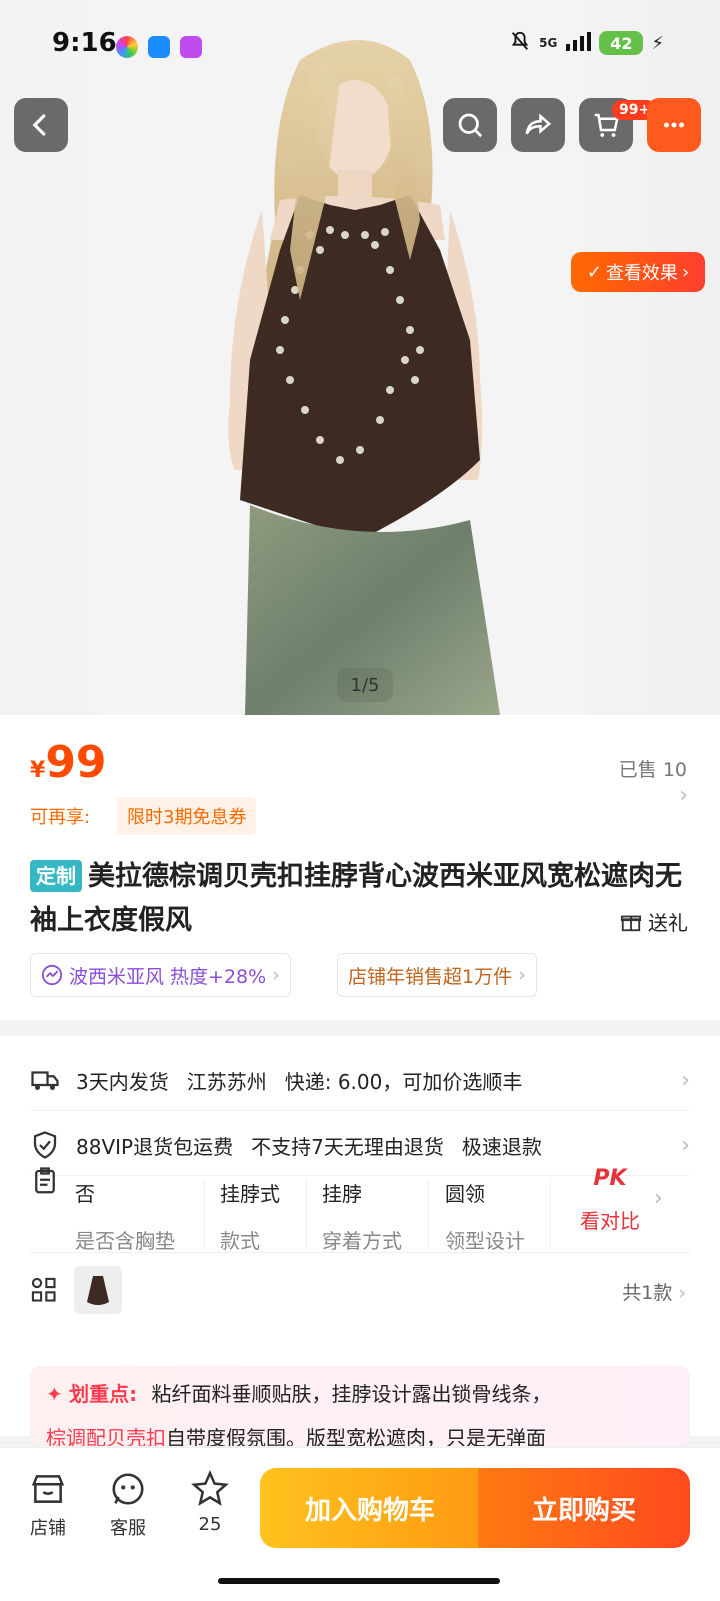 Image resolution: width=720 pixels, height=1601 pixels. Describe the element at coordinates (210, 1488) in the screenshot. I see `star-icon` at that location.